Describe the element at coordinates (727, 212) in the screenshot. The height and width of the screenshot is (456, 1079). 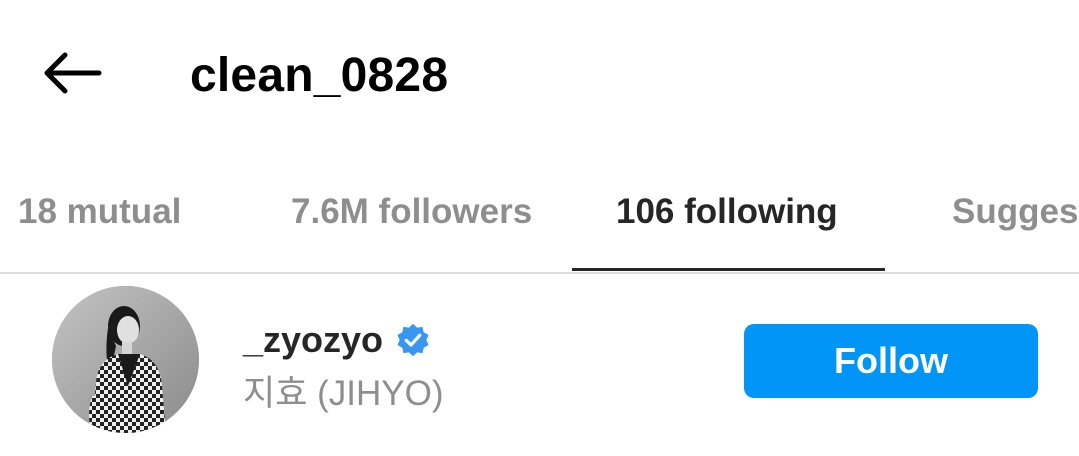
I see `tab-following: 106 following` at that location.